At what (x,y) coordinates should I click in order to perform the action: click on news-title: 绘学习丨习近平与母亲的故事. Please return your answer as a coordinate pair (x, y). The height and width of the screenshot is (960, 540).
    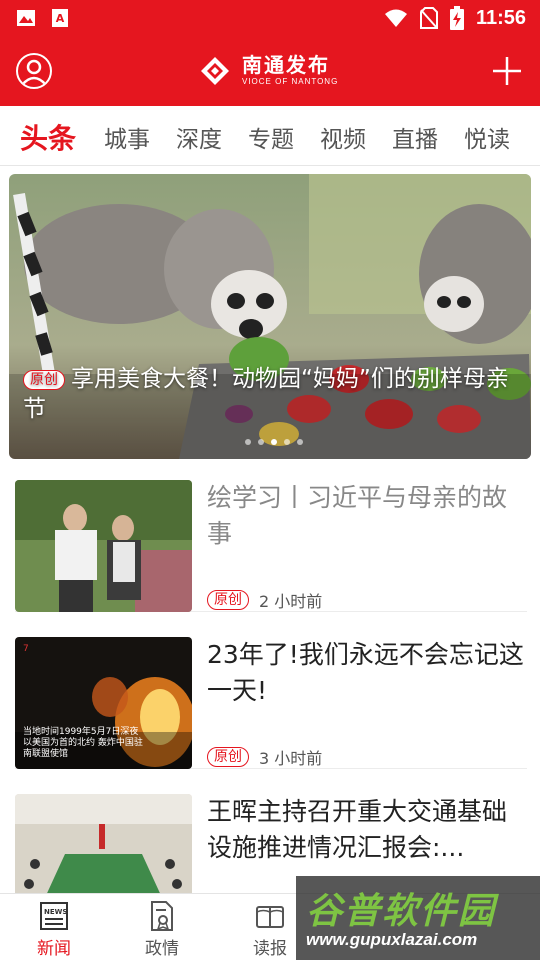
    Looking at the image, I should click on (366, 516).